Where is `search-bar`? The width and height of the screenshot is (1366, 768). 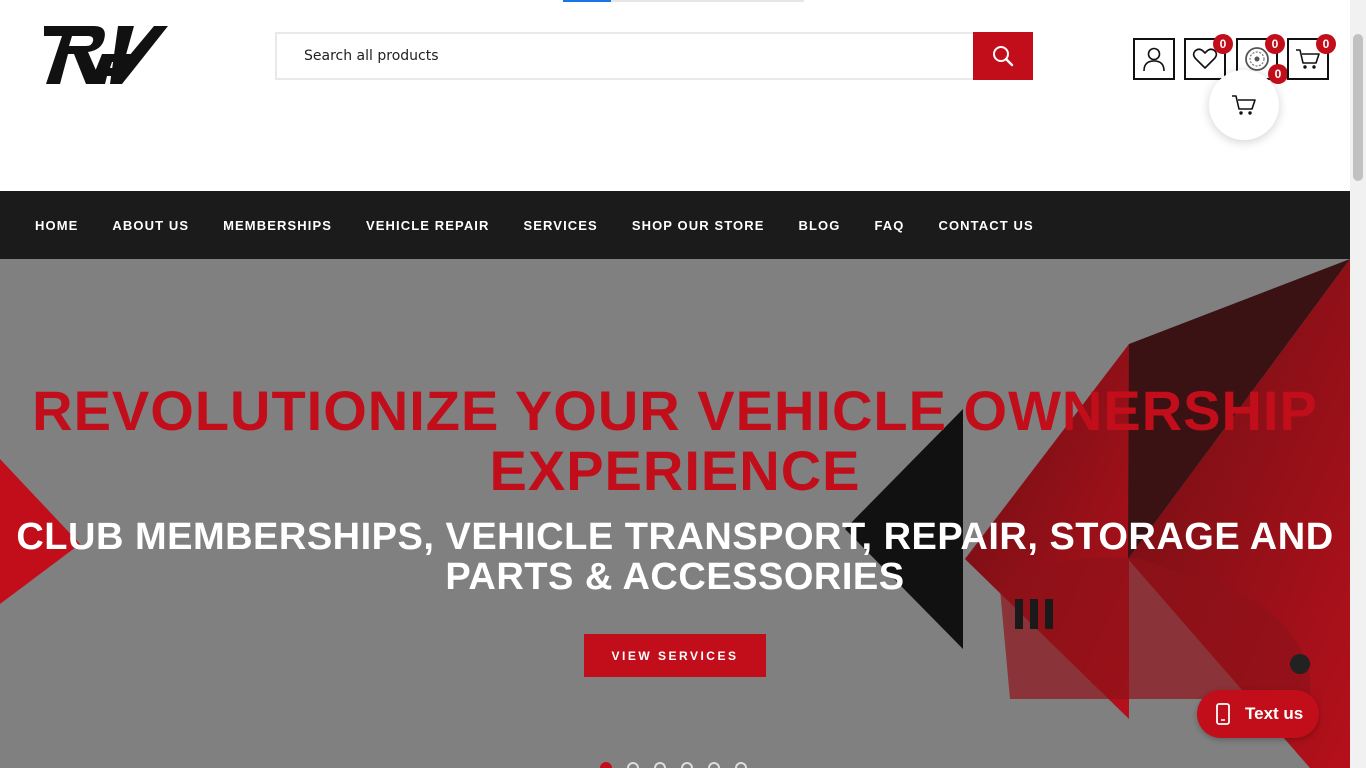 search-bar is located at coordinates (654, 56).